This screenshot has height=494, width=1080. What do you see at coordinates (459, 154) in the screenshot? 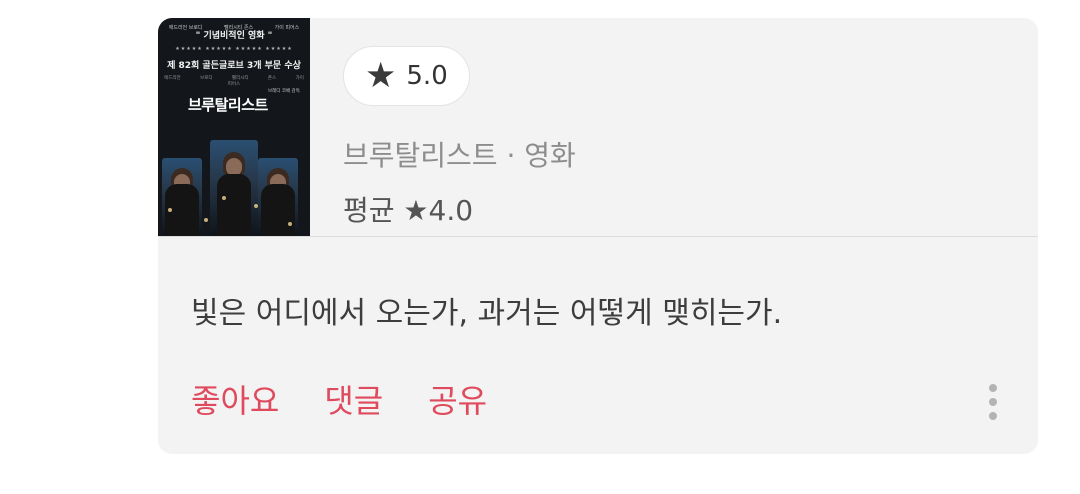
I see `content-title: 브루탈리스트 · 영화` at bounding box center [459, 154].